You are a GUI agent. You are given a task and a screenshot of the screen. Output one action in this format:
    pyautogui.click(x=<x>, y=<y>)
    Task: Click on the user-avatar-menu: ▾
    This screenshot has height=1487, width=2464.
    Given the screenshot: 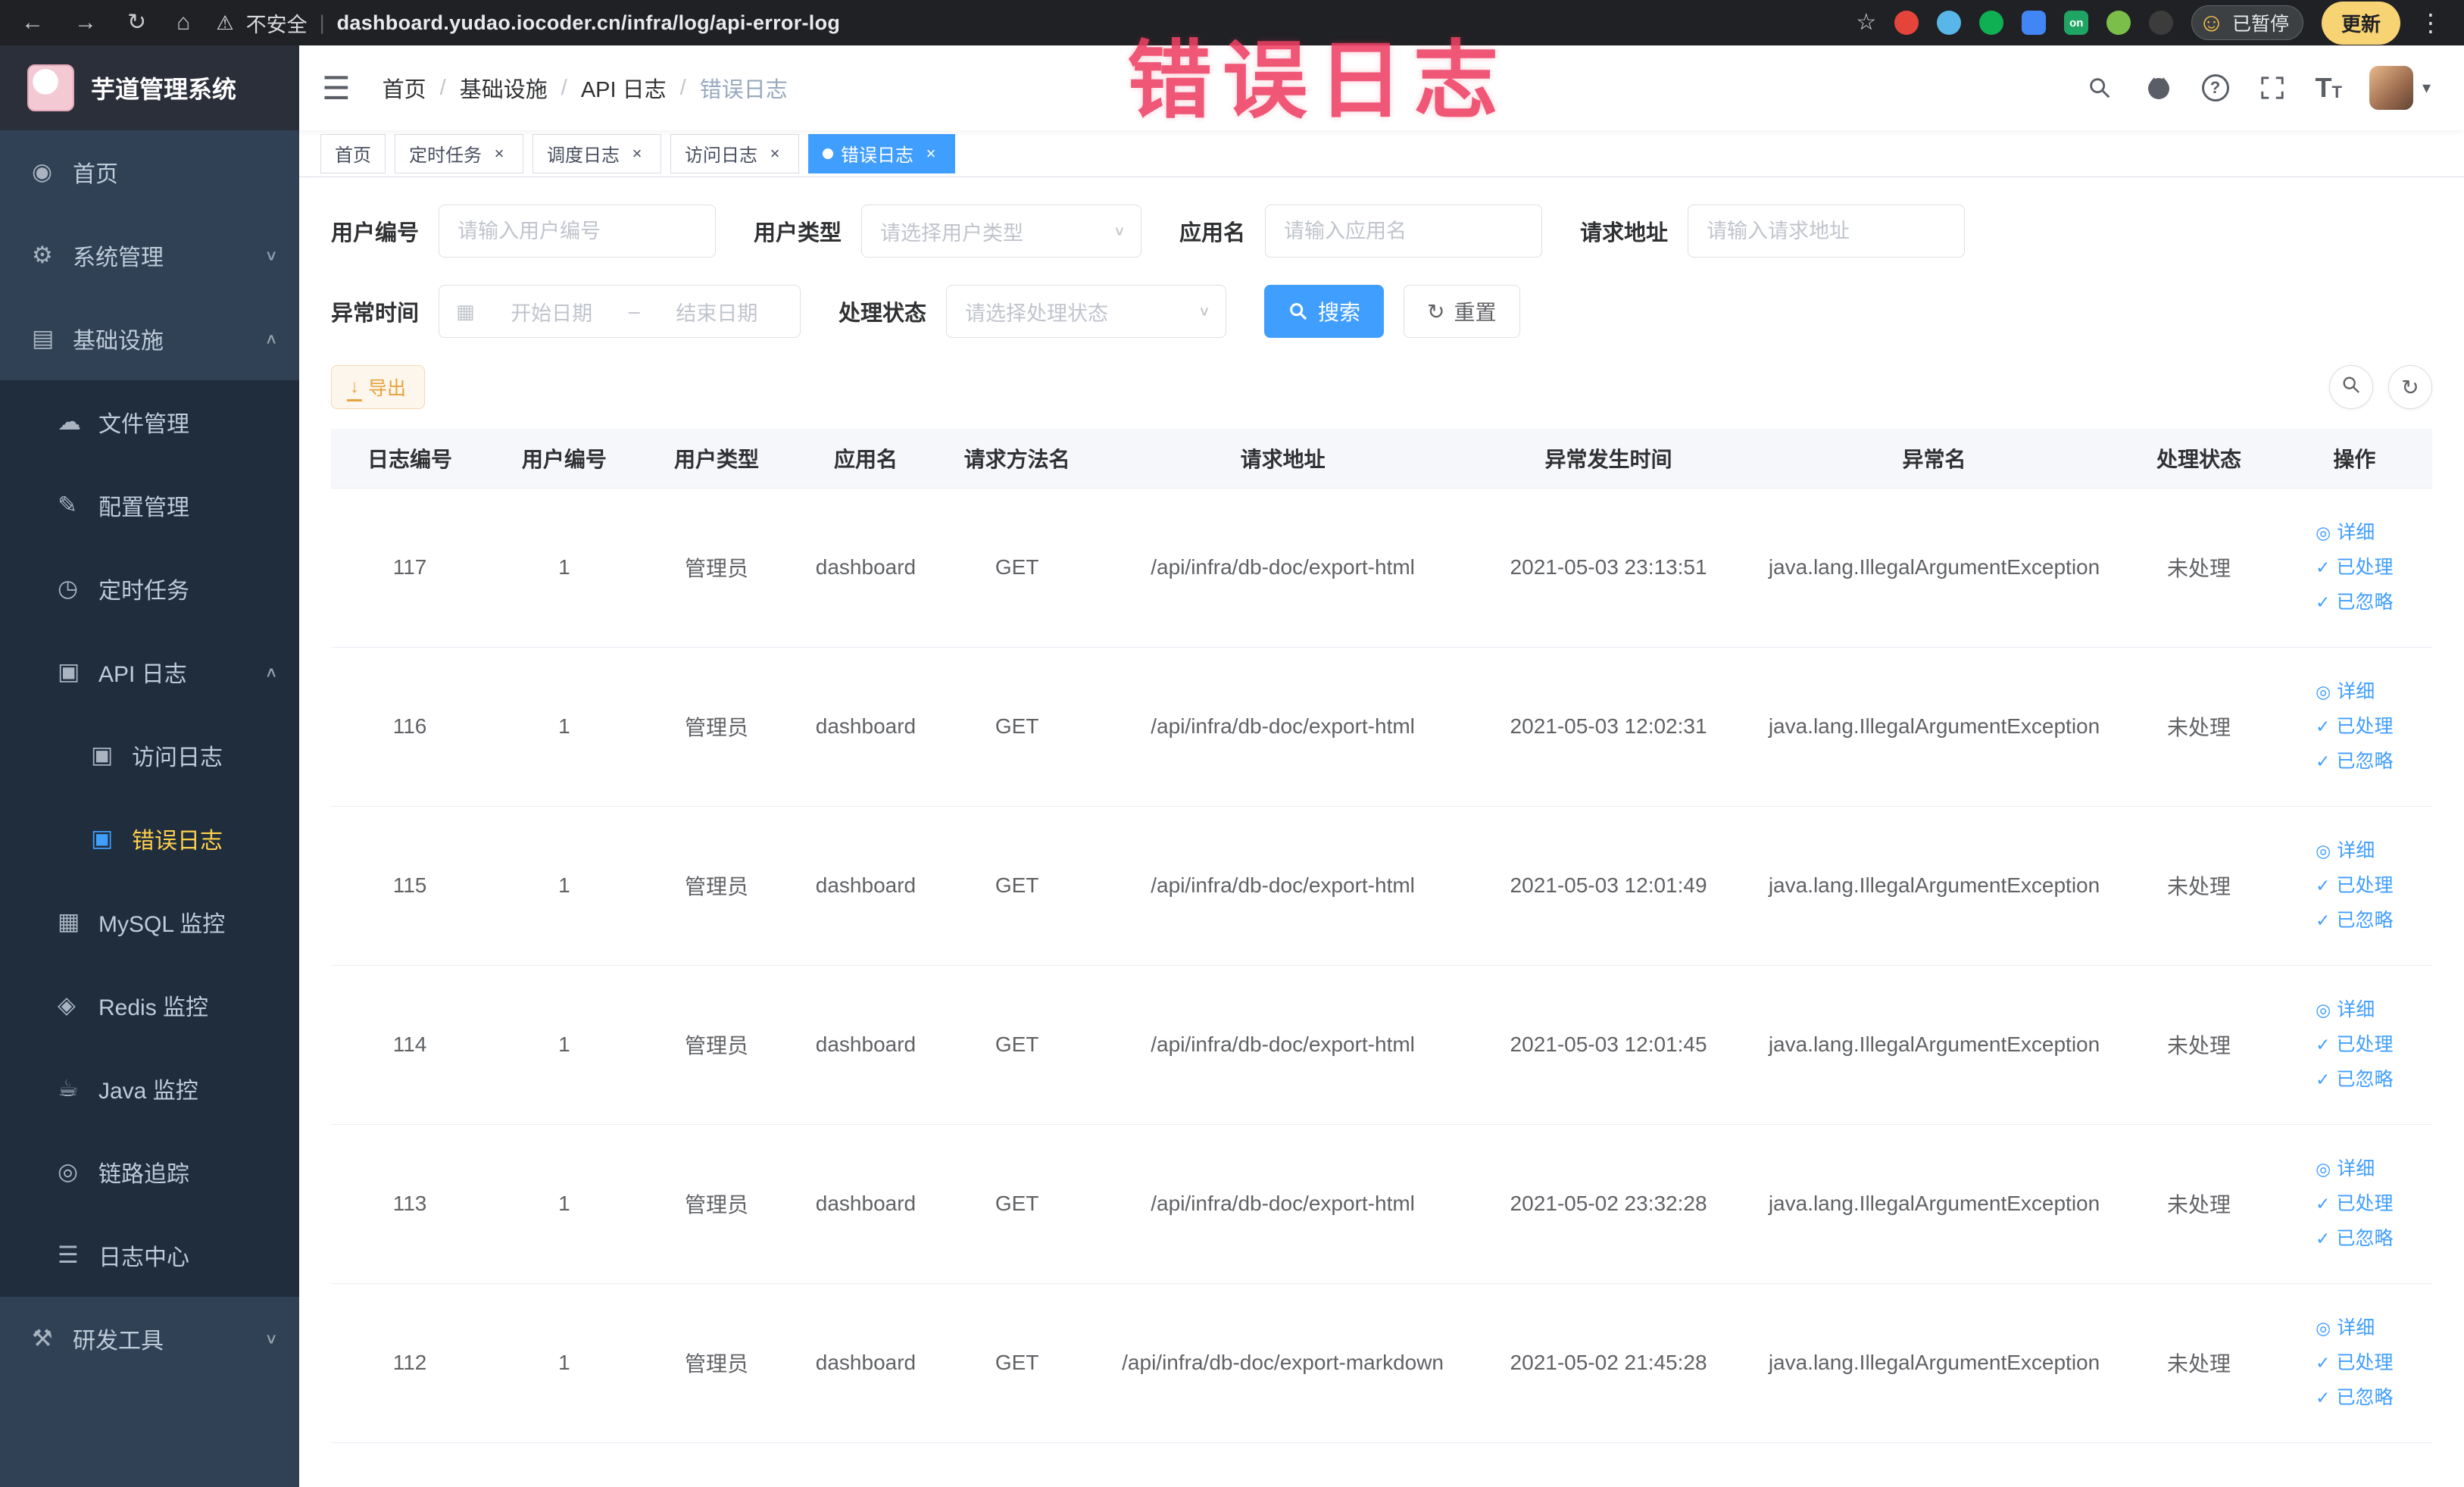 What is the action you would take?
    pyautogui.click(x=2400, y=88)
    